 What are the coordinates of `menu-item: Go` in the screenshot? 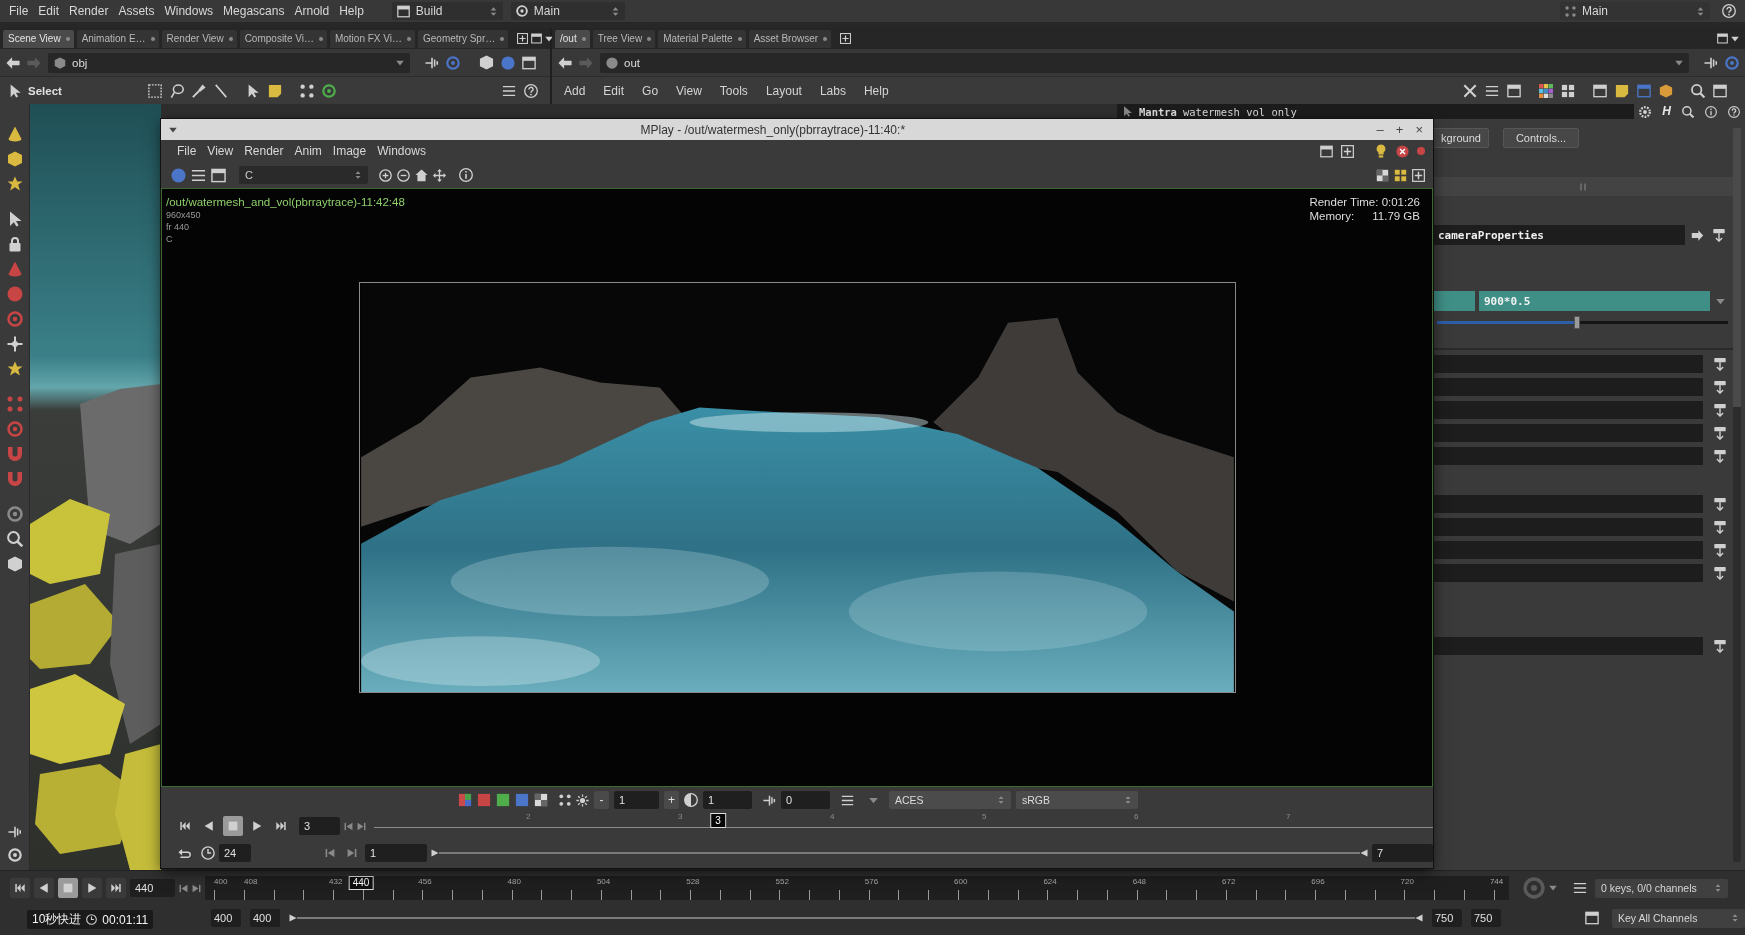 It's located at (650, 90).